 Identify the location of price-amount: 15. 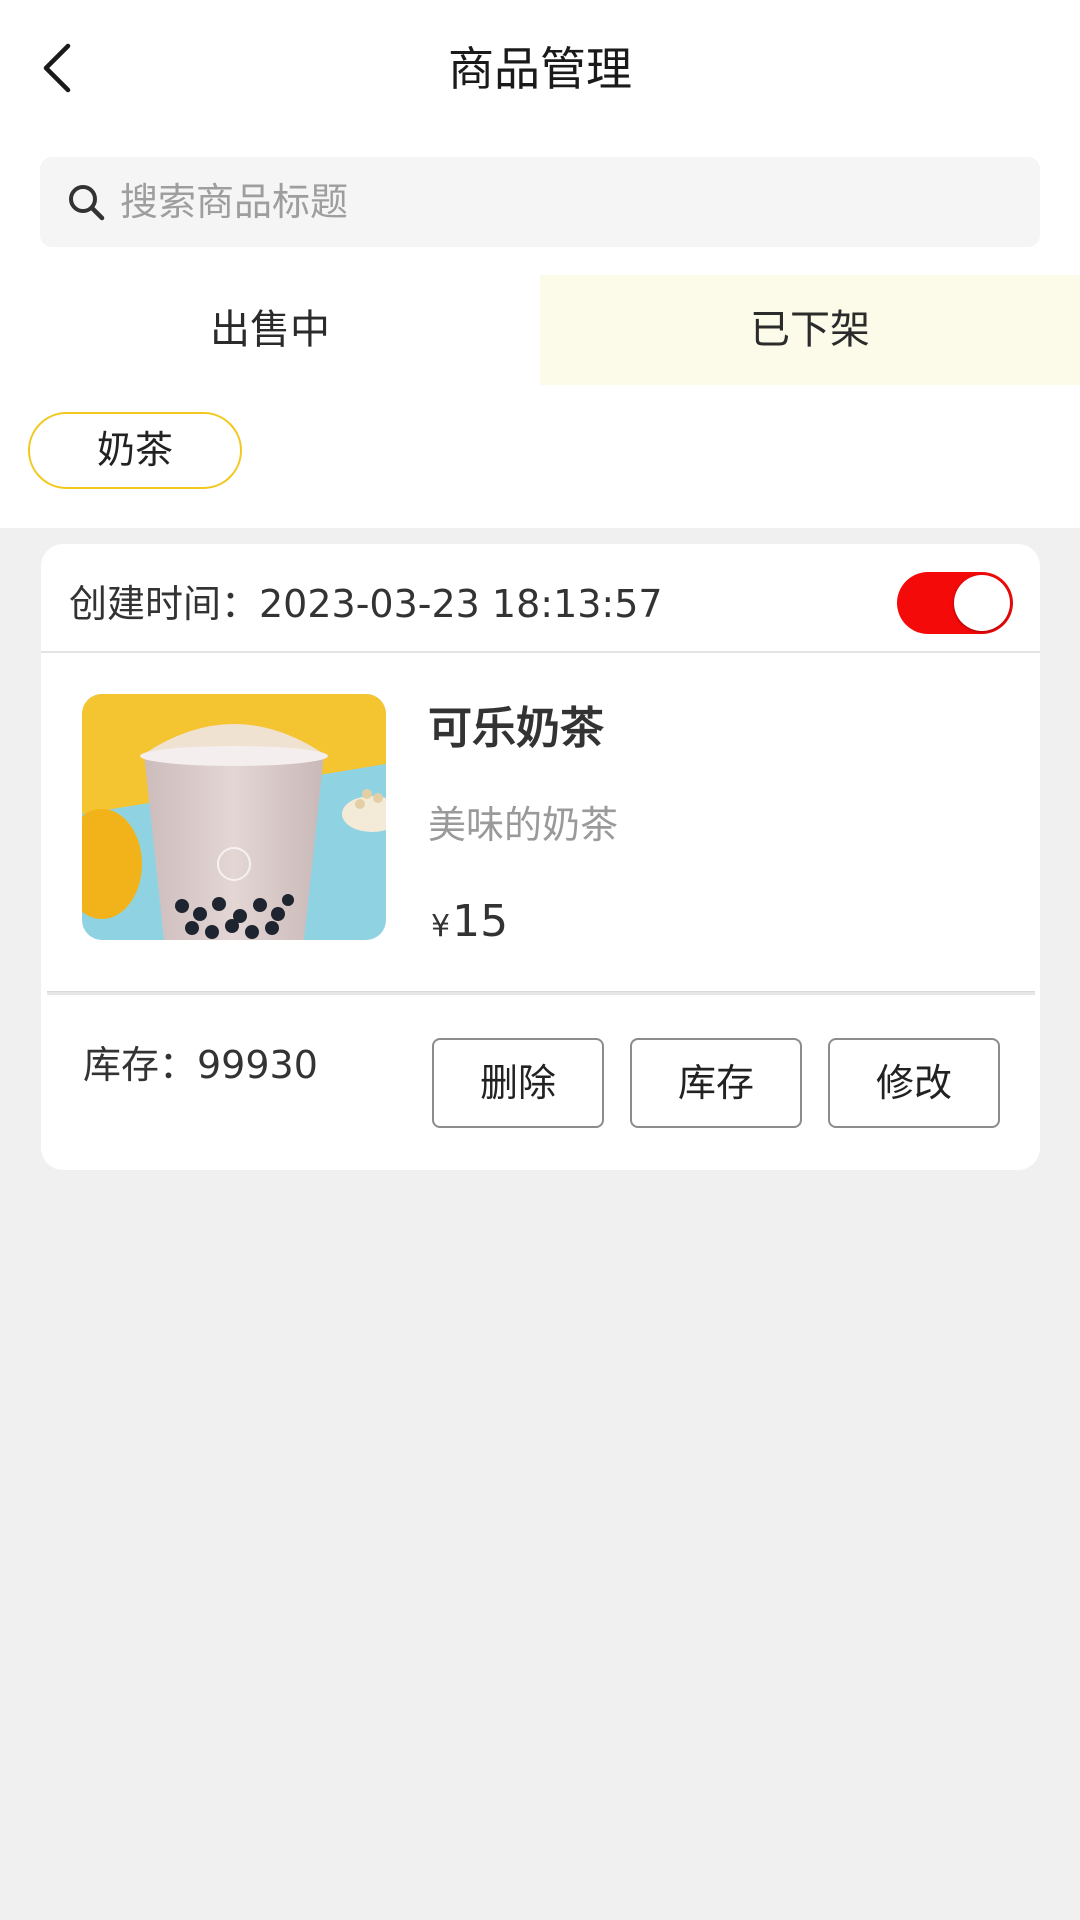
(480, 921).